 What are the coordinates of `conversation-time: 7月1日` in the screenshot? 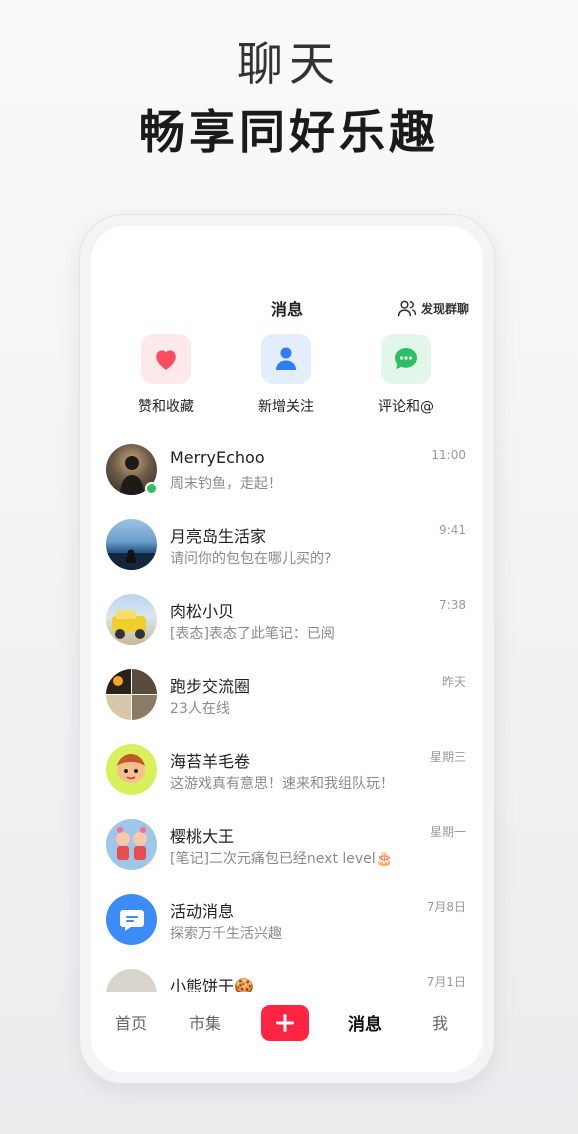 It's located at (446, 982).